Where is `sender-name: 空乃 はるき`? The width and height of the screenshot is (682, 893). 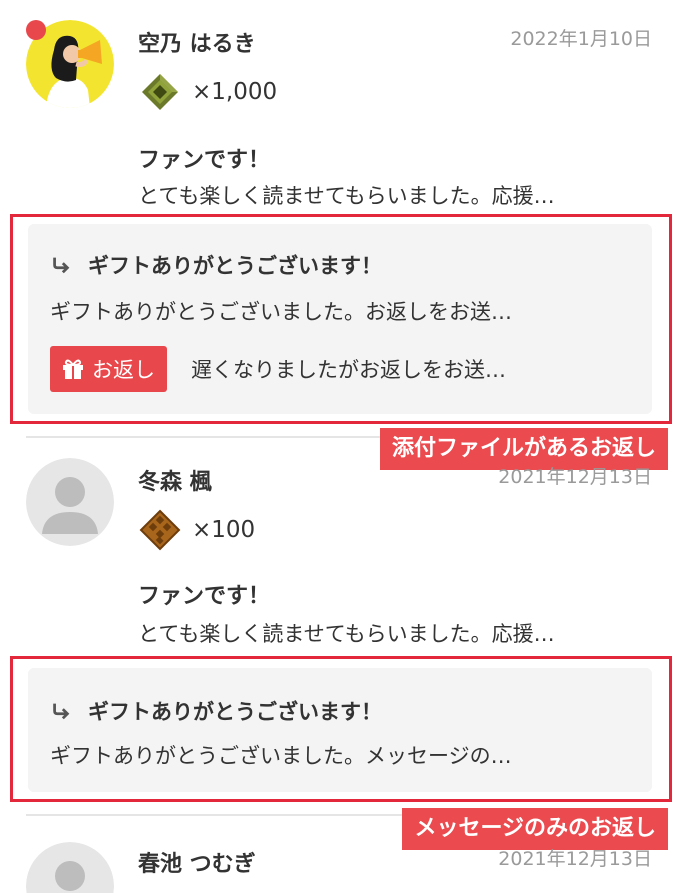 sender-name: 空乃 はるき is located at coordinates (197, 44).